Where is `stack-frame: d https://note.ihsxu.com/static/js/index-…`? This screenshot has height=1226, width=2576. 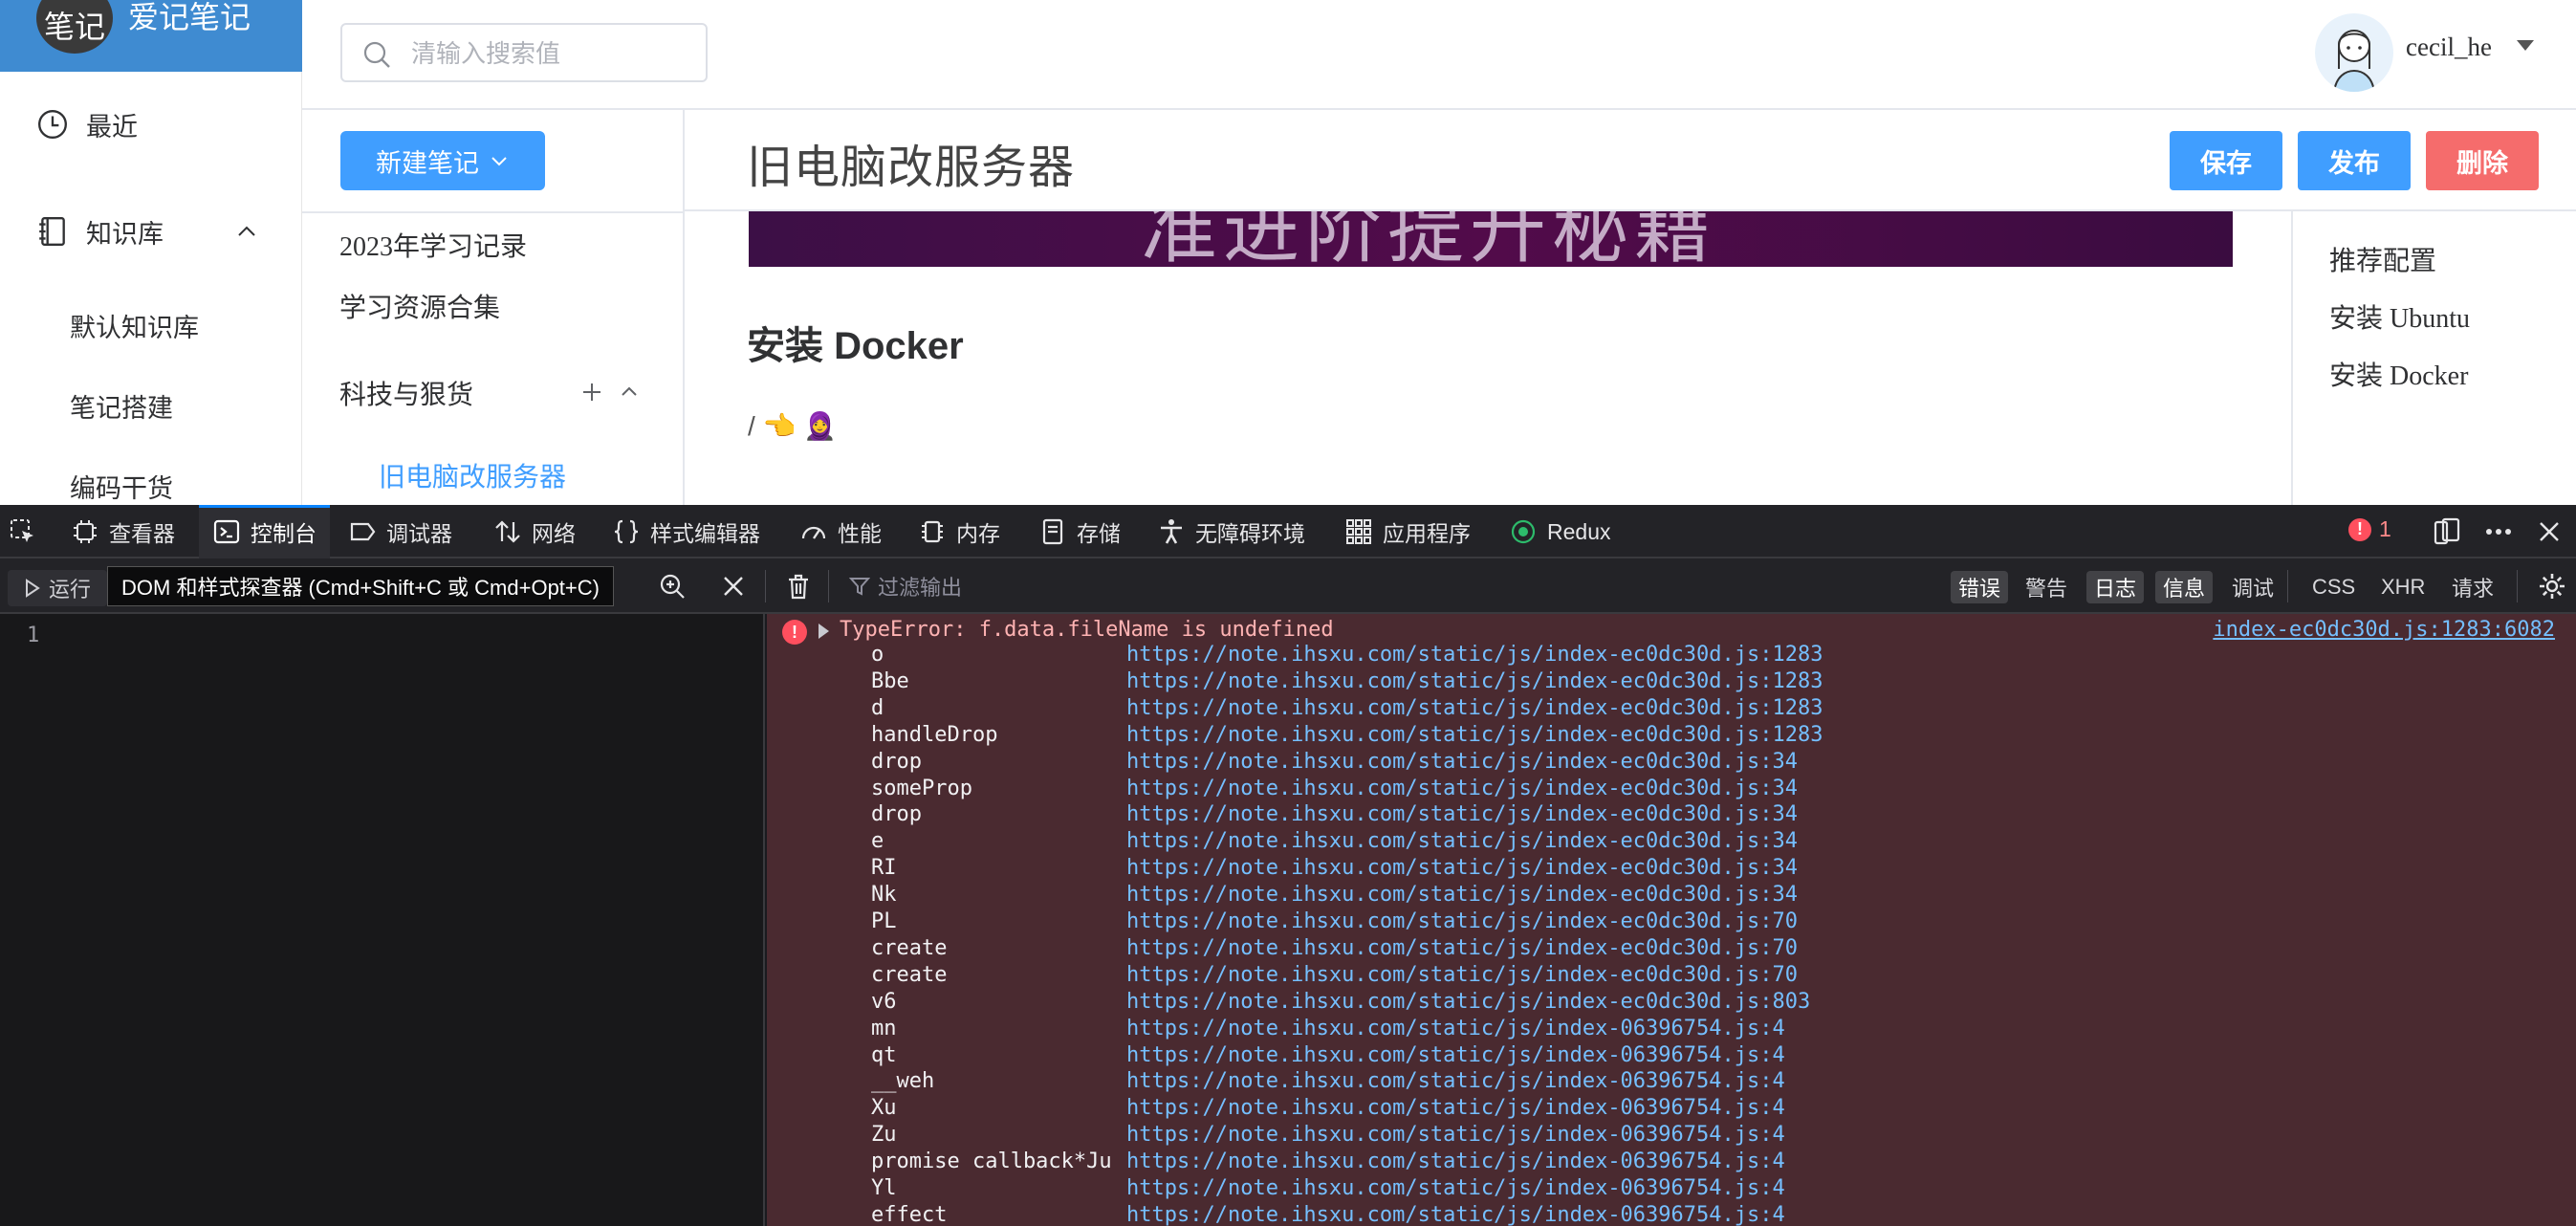 stack-frame: d https://note.ihsxu.com/static/js/index-… is located at coordinates (1671, 709).